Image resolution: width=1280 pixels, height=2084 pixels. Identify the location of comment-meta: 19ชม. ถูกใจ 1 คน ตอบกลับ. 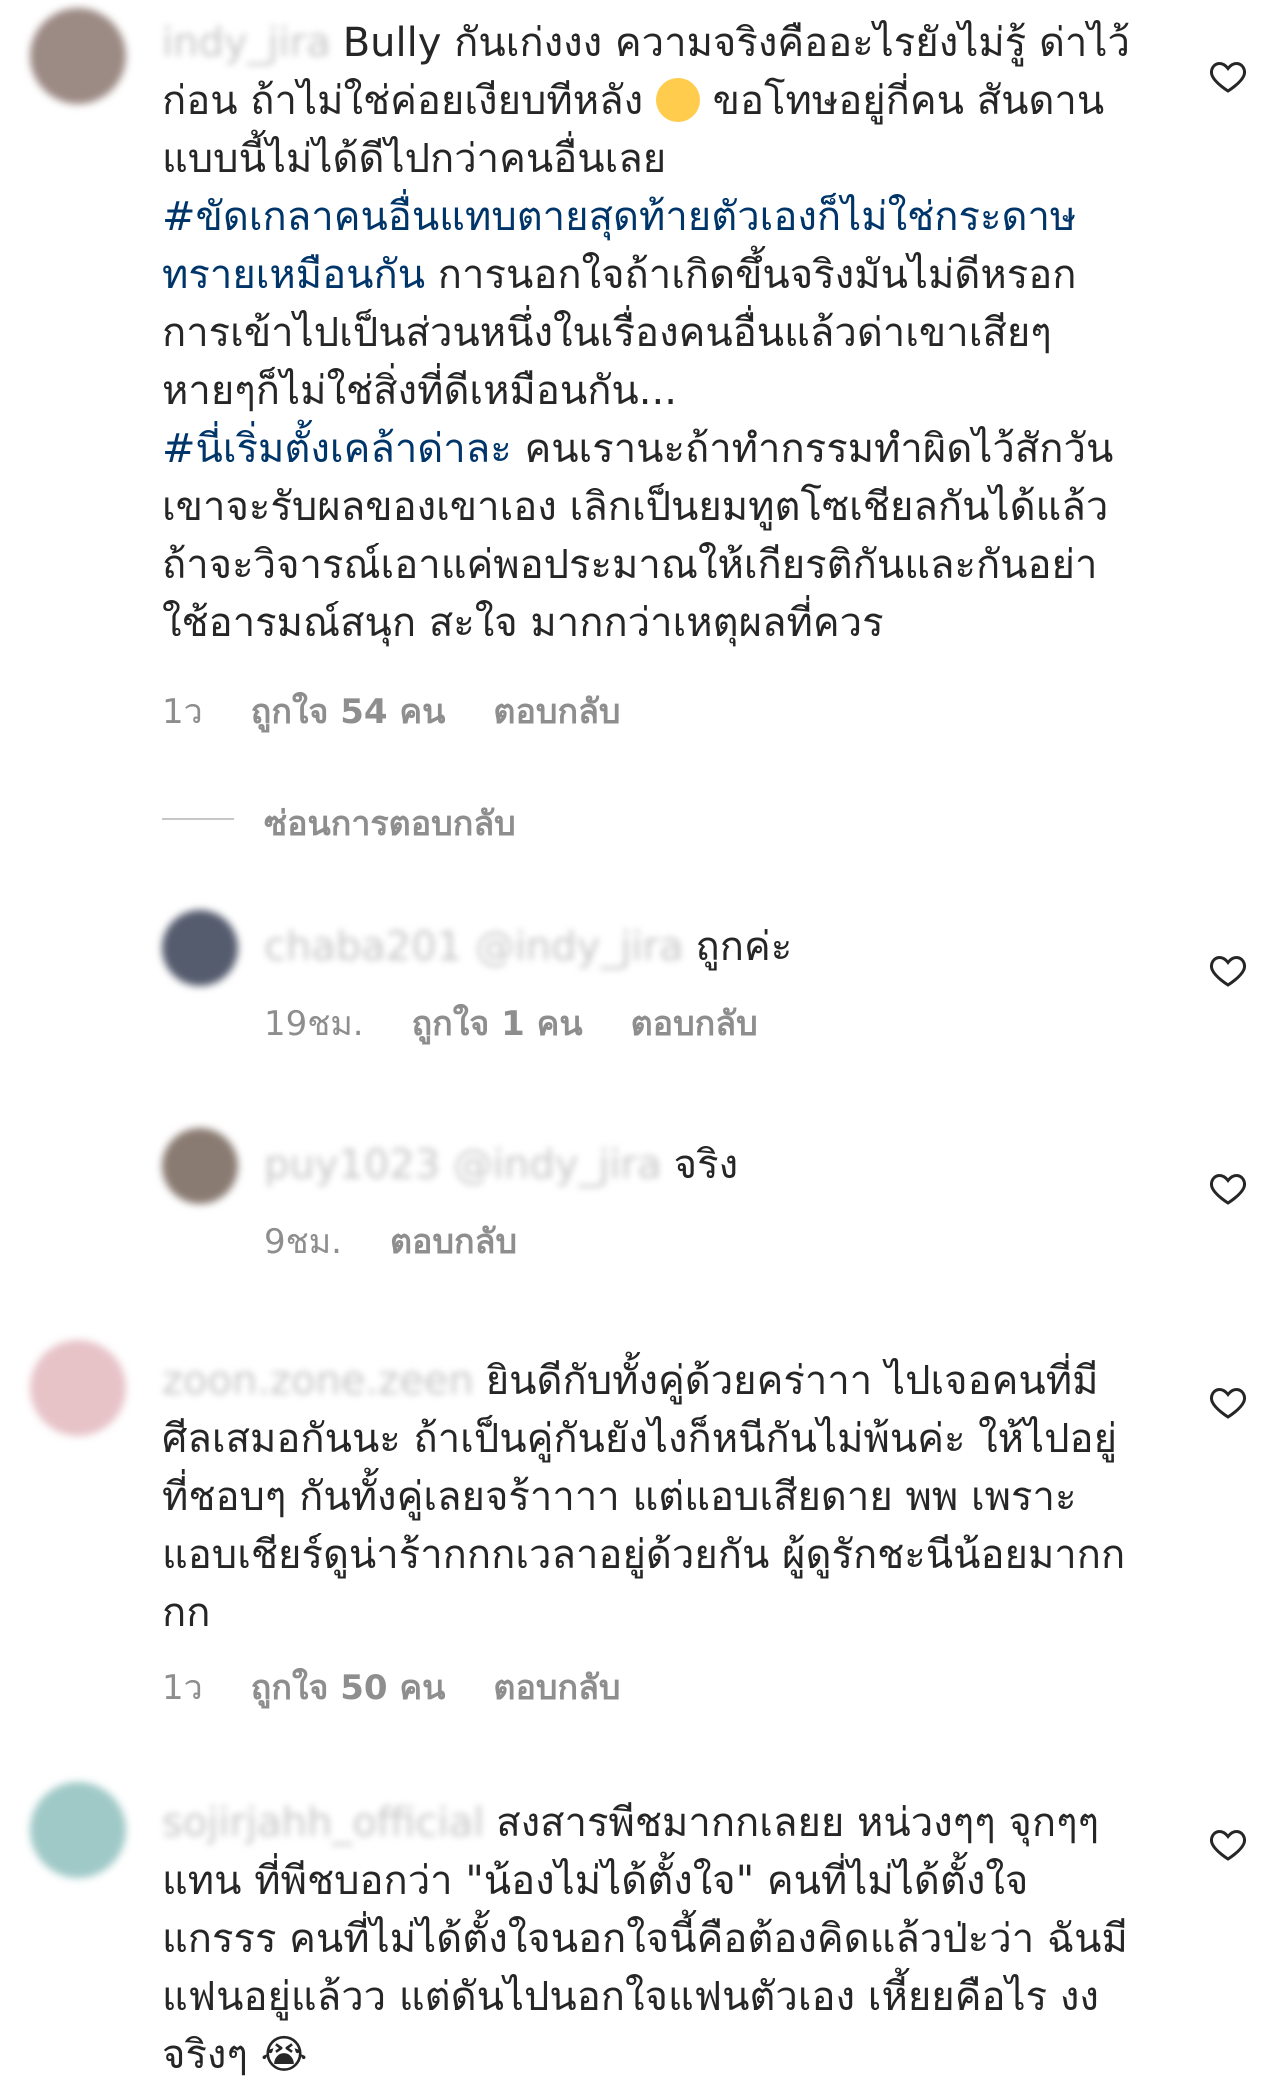
(535, 1023).